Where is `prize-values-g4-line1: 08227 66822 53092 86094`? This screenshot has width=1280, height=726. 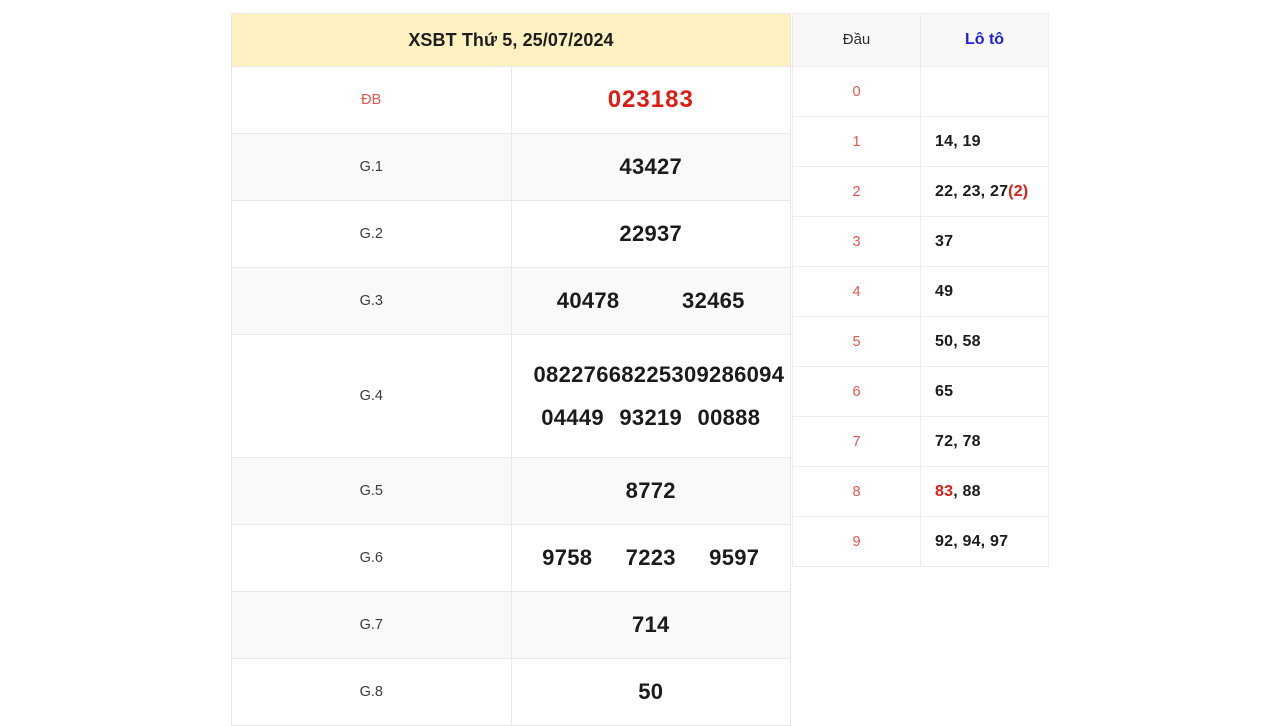
prize-values-g4-line1: 08227 66822 53092 86094 is located at coordinates (655, 374).